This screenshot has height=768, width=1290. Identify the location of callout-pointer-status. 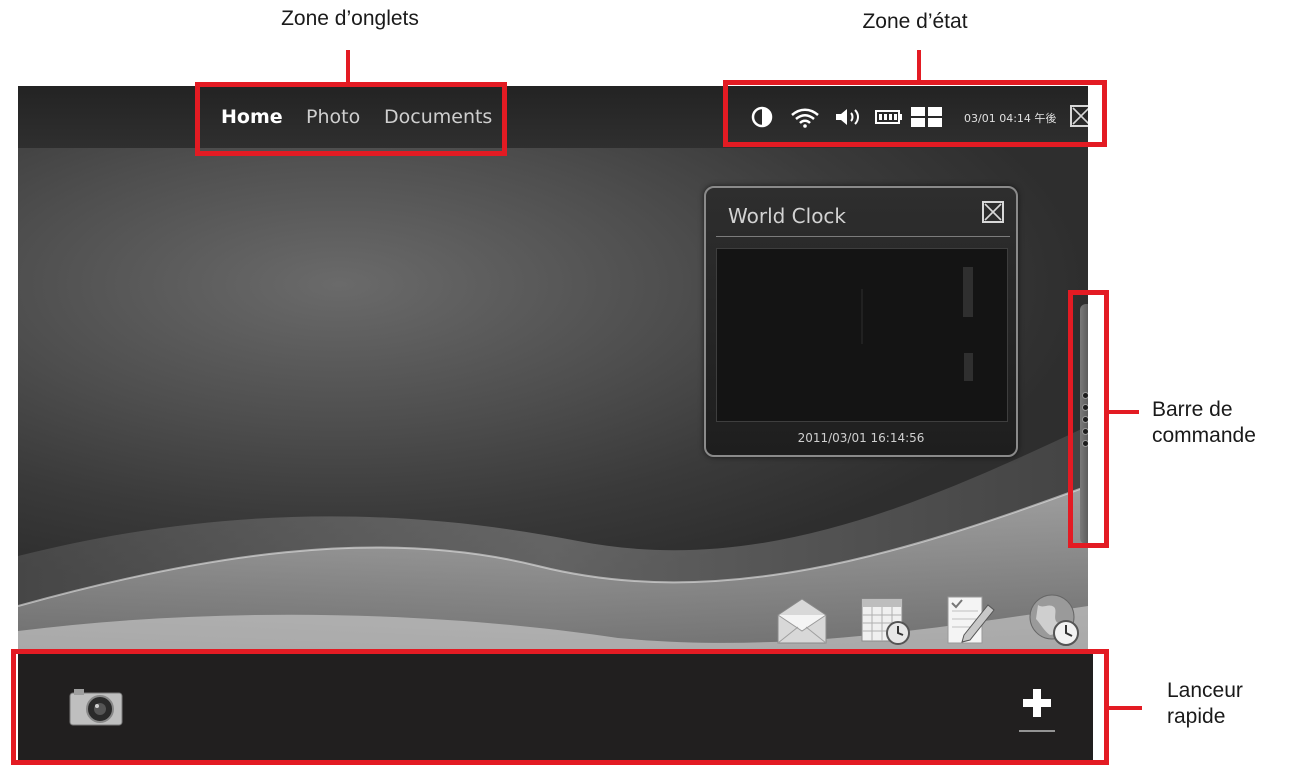
(919, 66).